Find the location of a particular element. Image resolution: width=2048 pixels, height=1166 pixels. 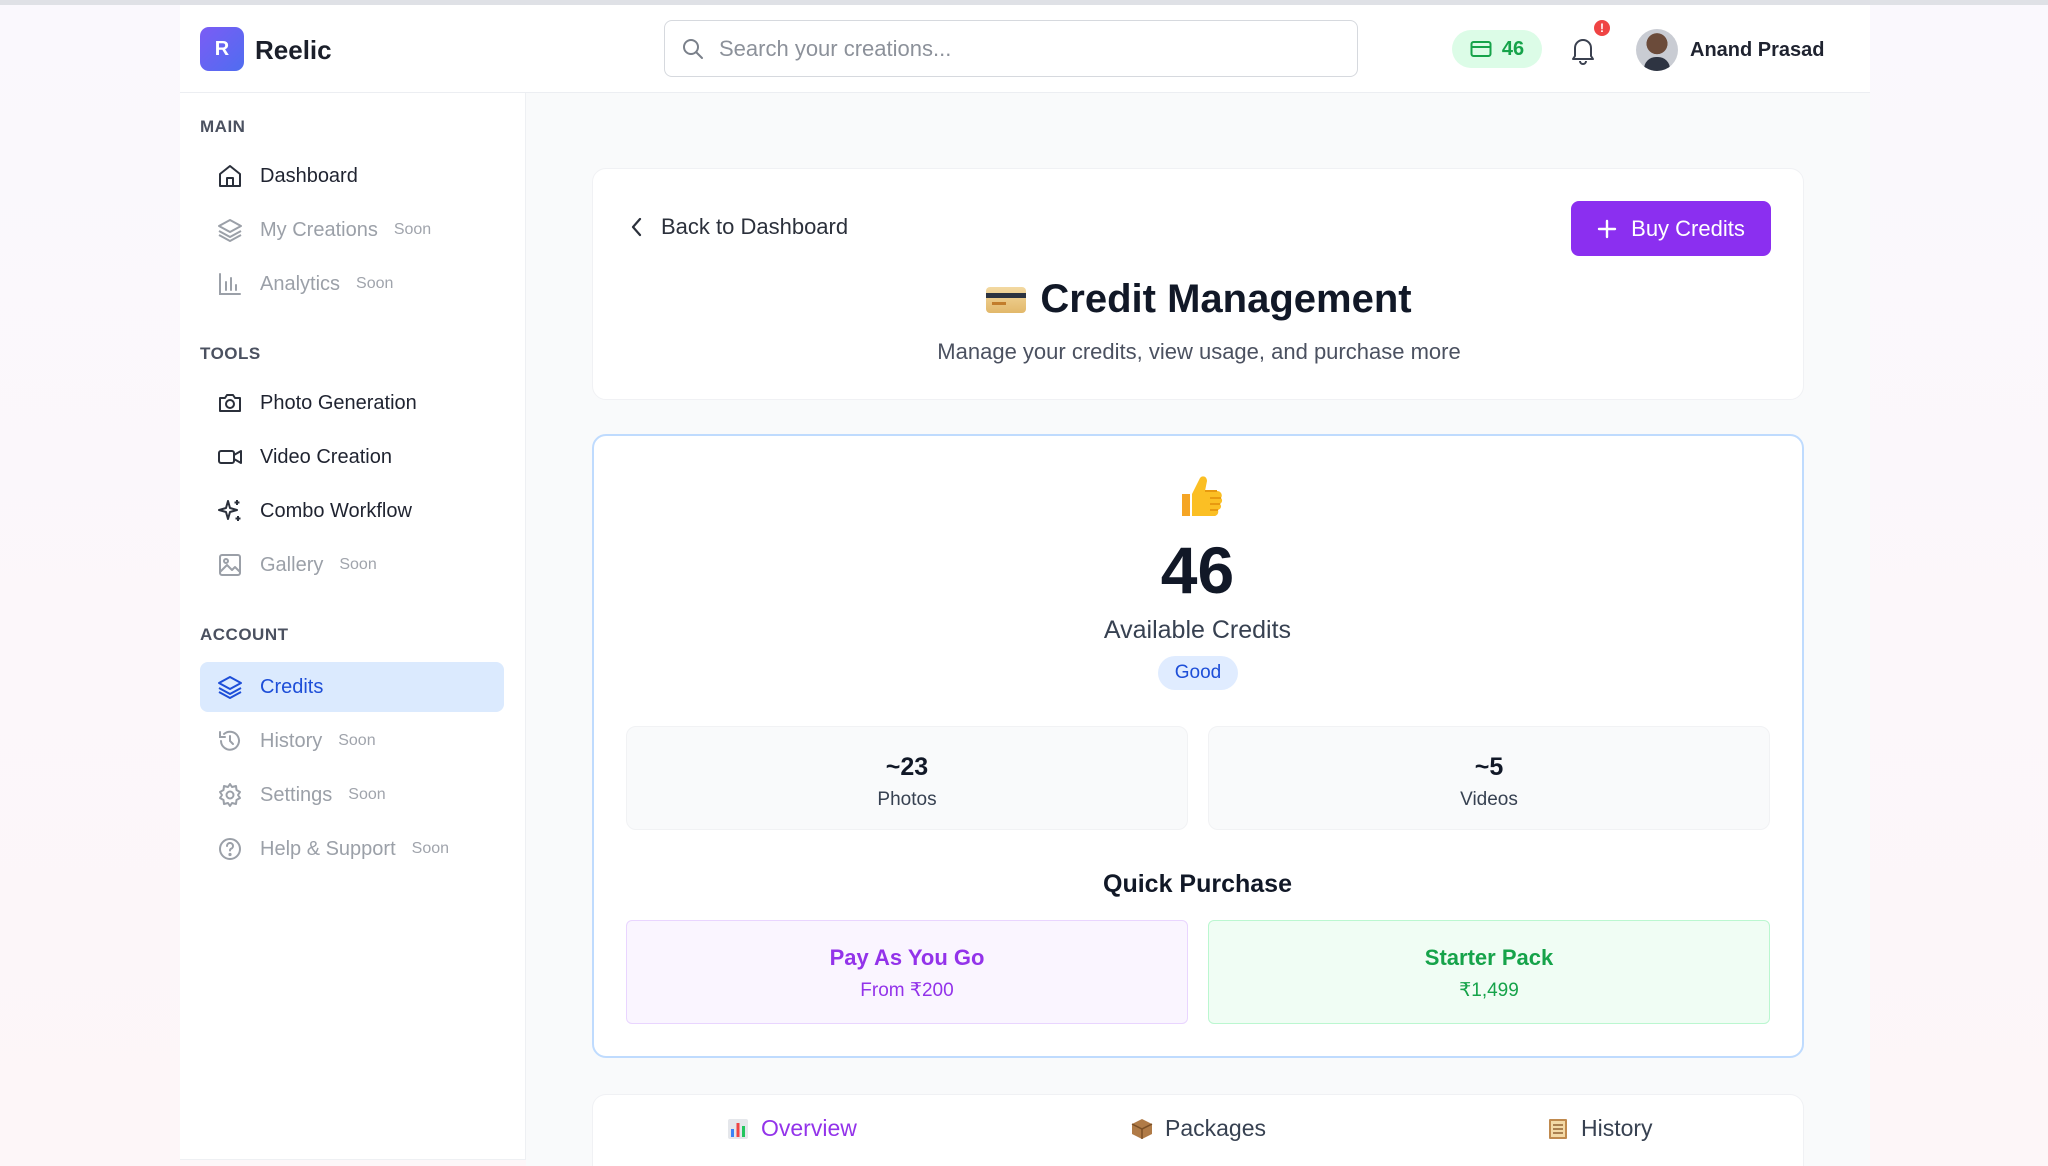

top-header: R Reelic 46 ! Anand Prasad is located at coordinates (1025, 49).